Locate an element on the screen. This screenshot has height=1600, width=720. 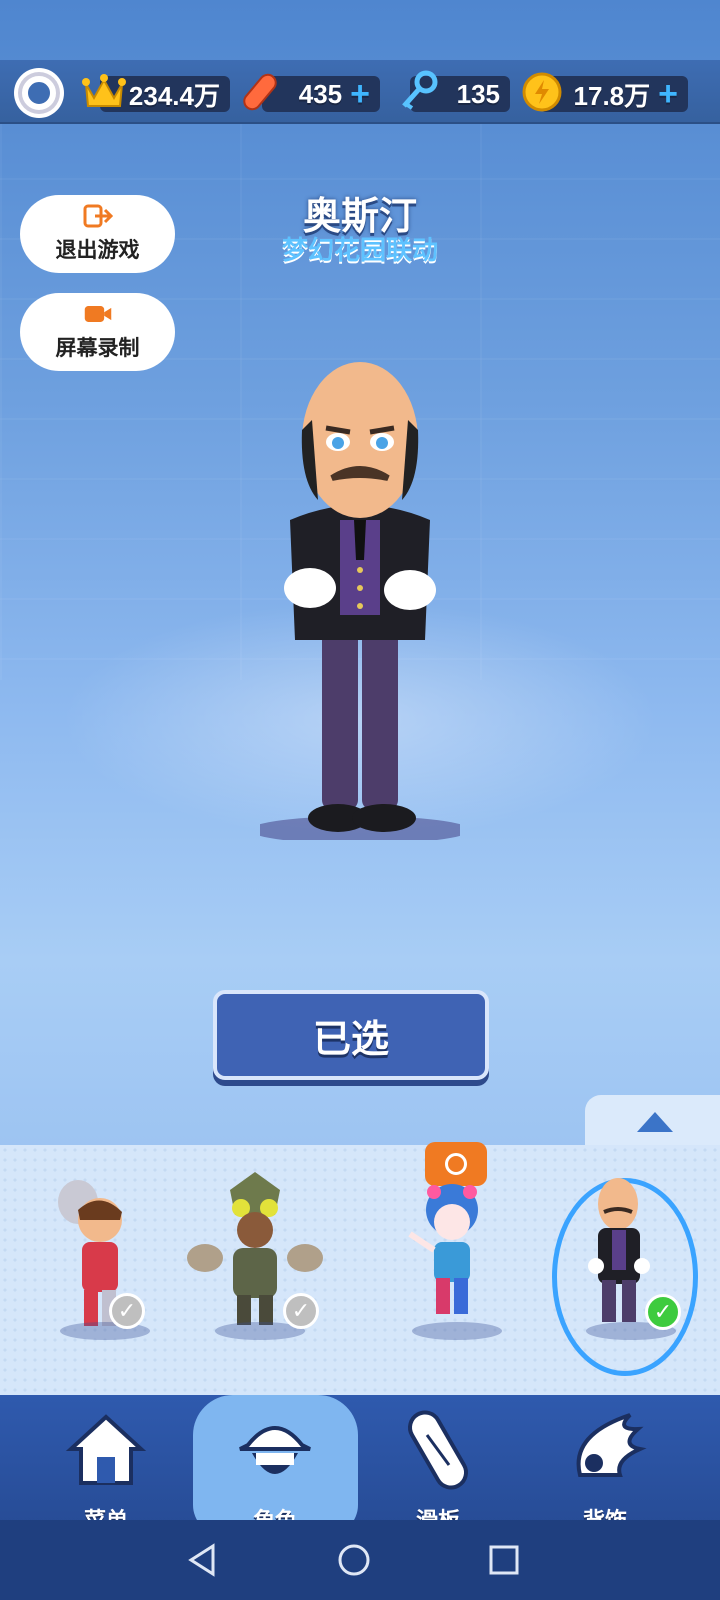
skateboard-icon is located at coordinates (438, 1450).